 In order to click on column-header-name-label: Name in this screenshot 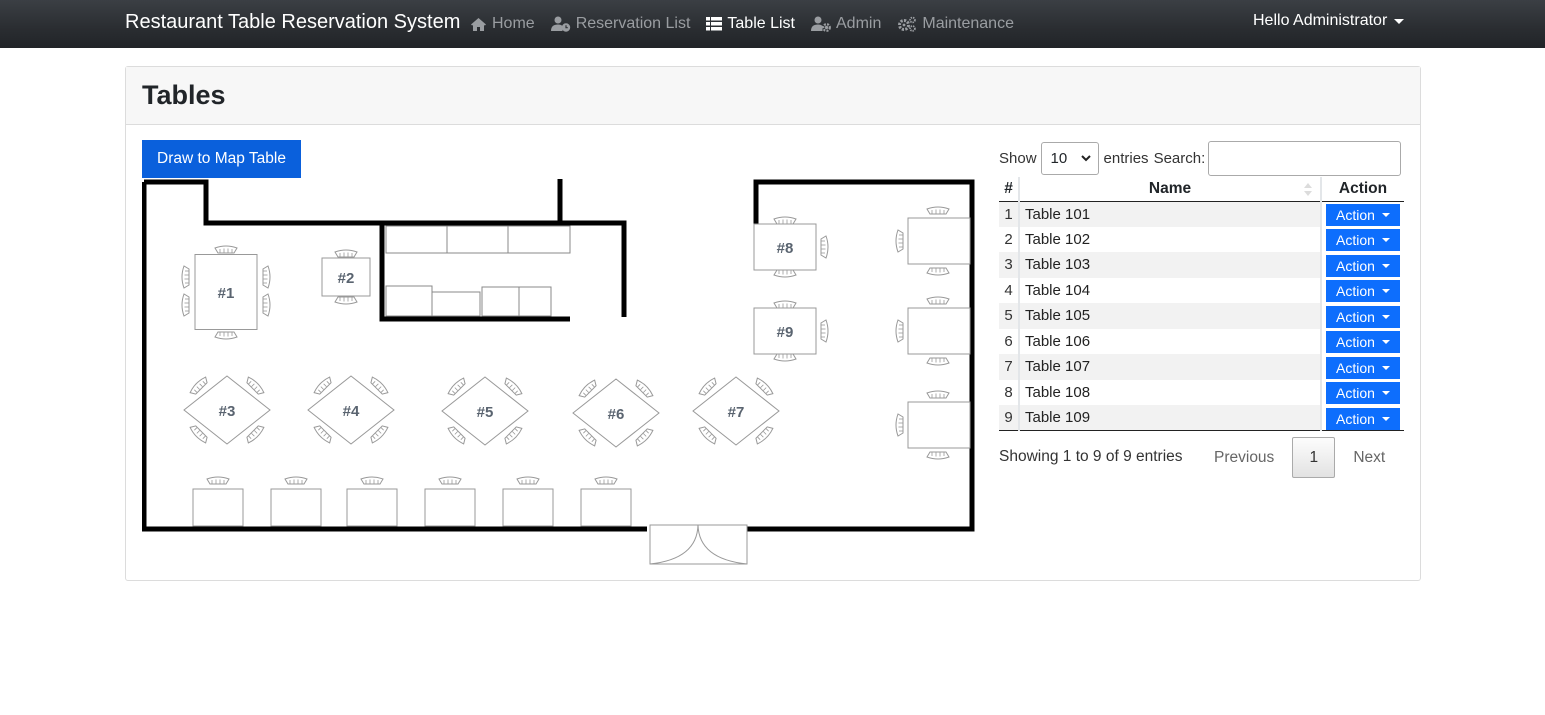, I will do `click(1170, 188)`.